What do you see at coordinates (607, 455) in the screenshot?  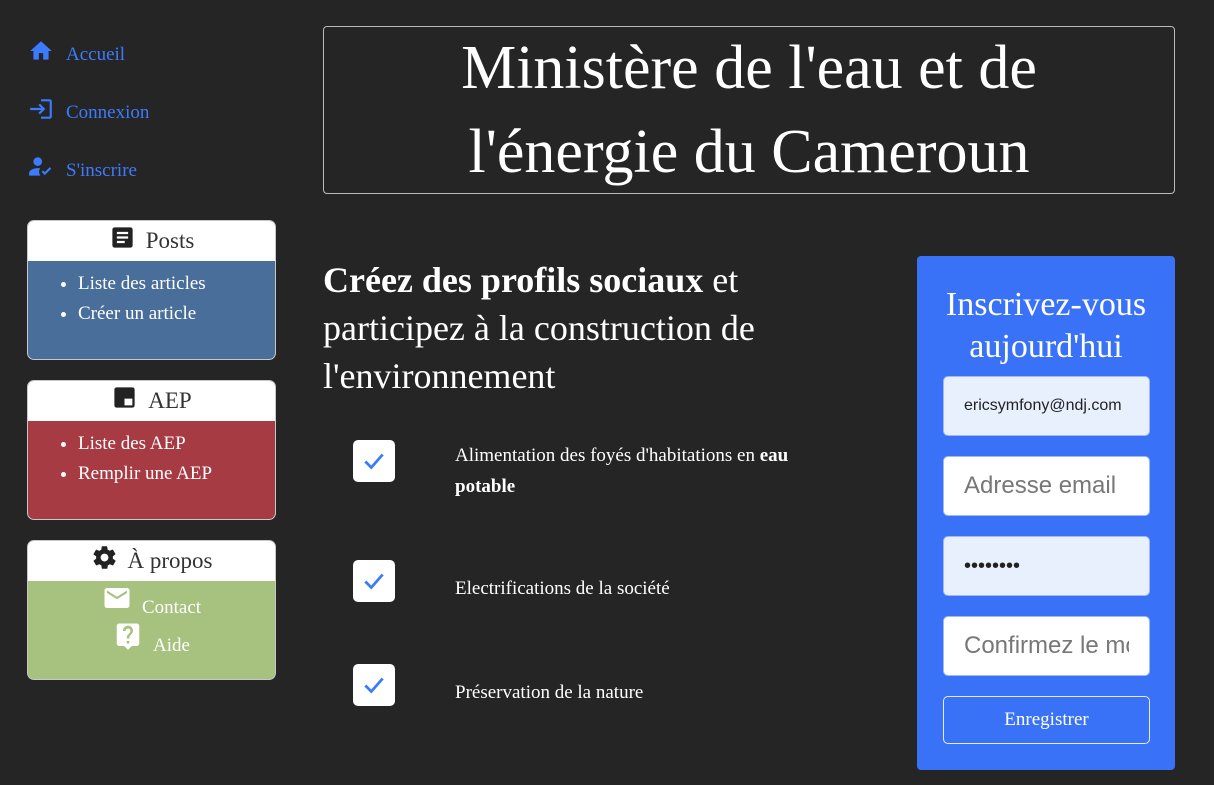 I see `feature-text-main: Alimentation des foyés d'habitations en` at bounding box center [607, 455].